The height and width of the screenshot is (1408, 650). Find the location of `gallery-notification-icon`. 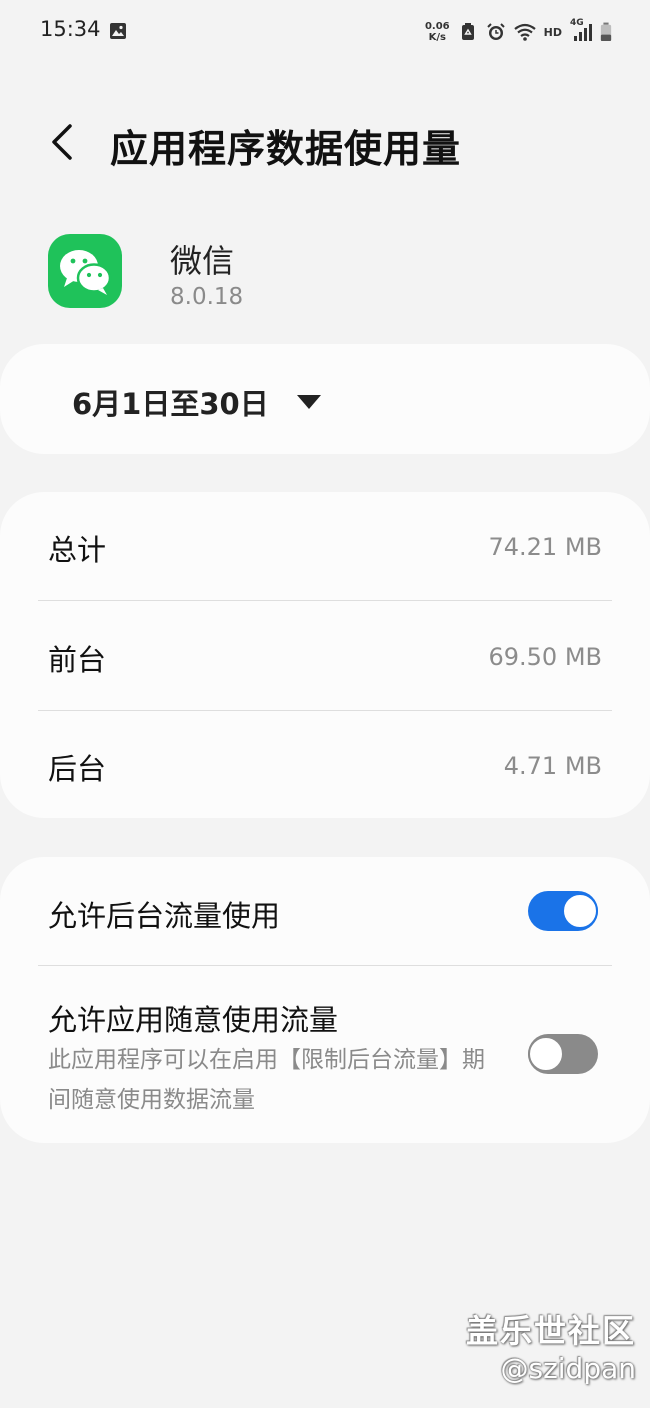

gallery-notification-icon is located at coordinates (118, 31).